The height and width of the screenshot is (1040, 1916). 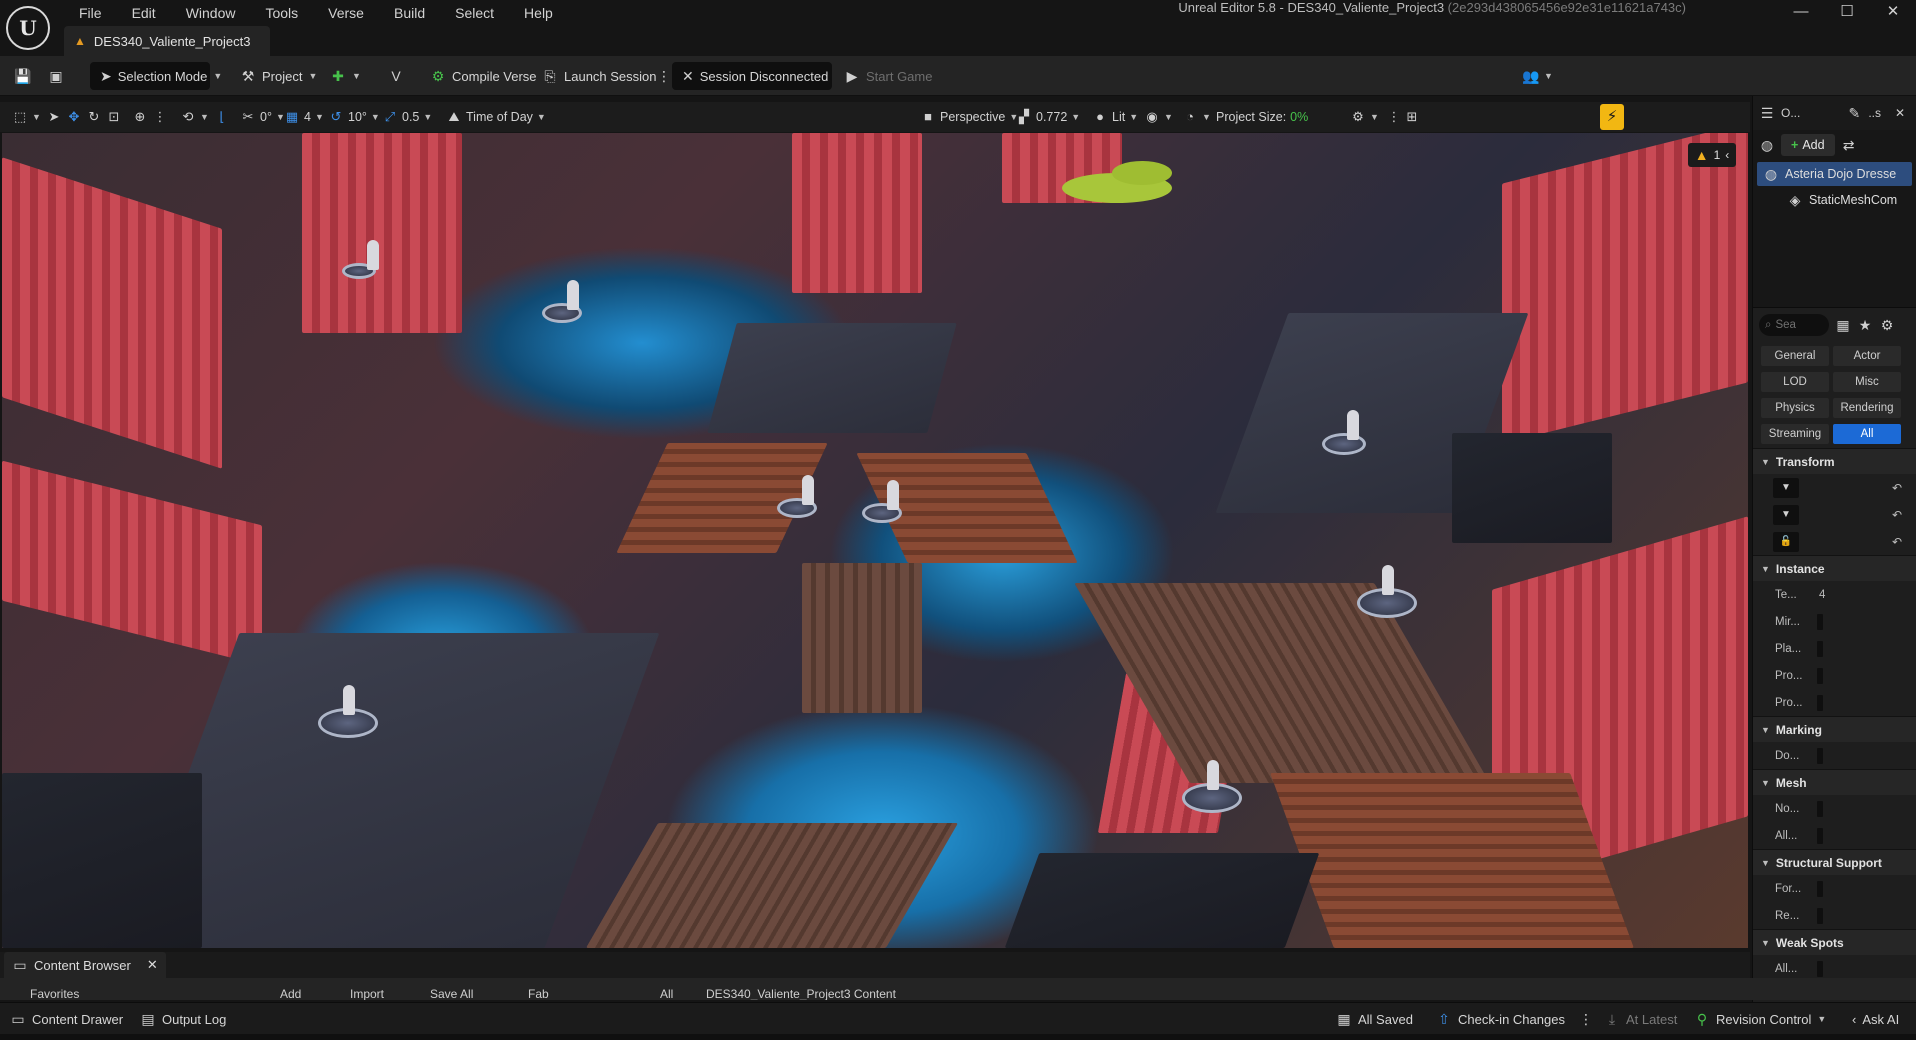 What do you see at coordinates (666, 993) in the screenshot?
I see `cb-path-all: All` at bounding box center [666, 993].